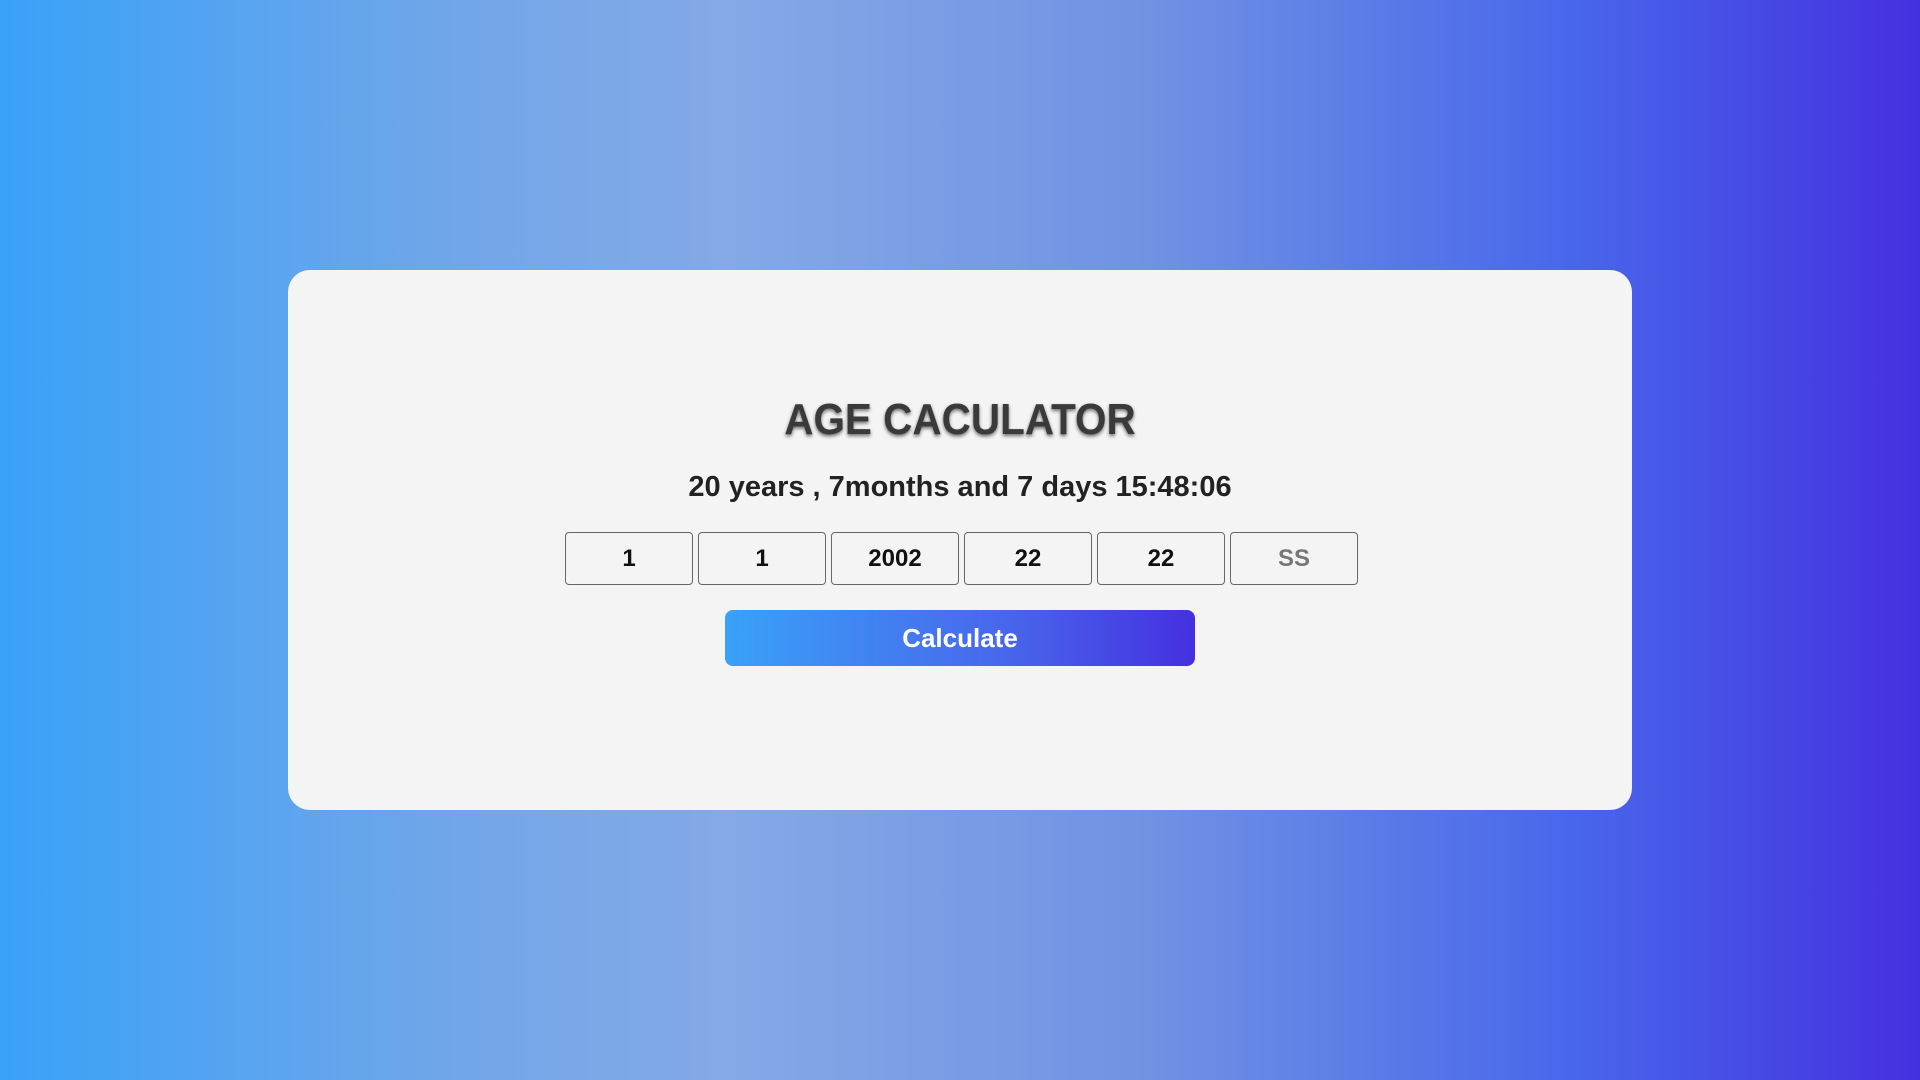  I want to click on hour-input, so click(1028, 558).